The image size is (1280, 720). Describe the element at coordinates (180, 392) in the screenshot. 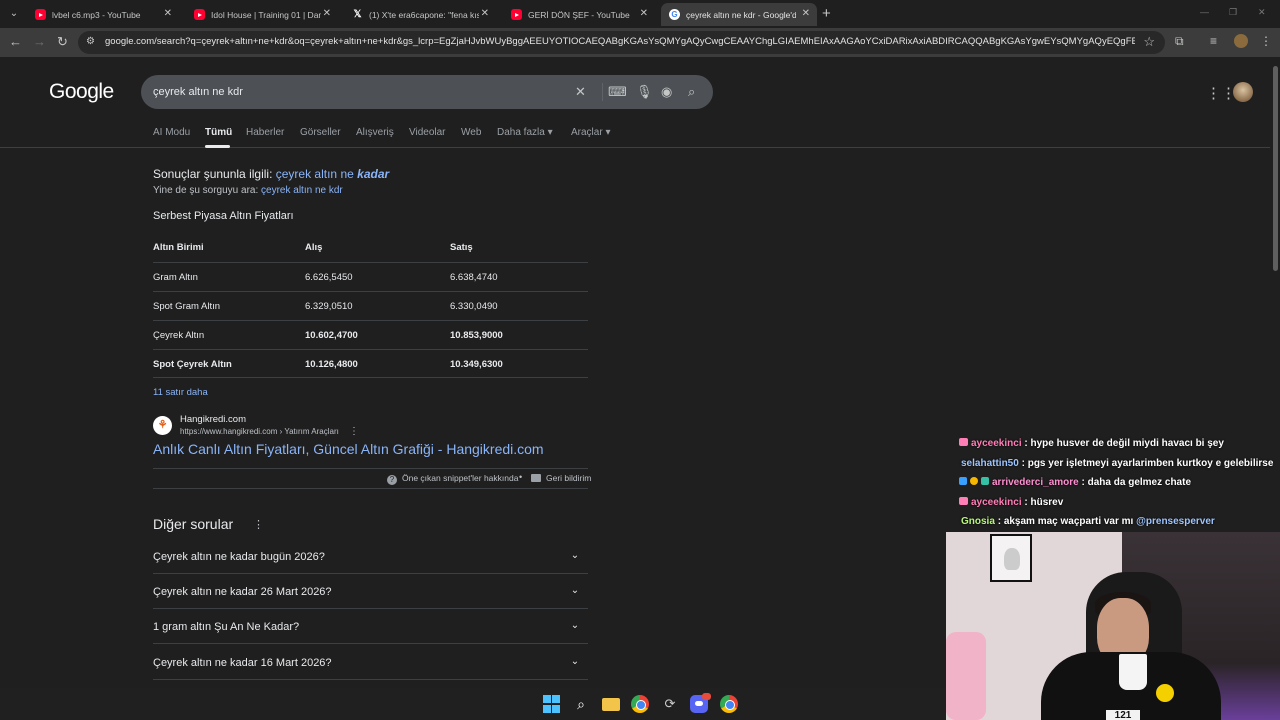

I see `more-rows-link: 11 satır daha` at that location.